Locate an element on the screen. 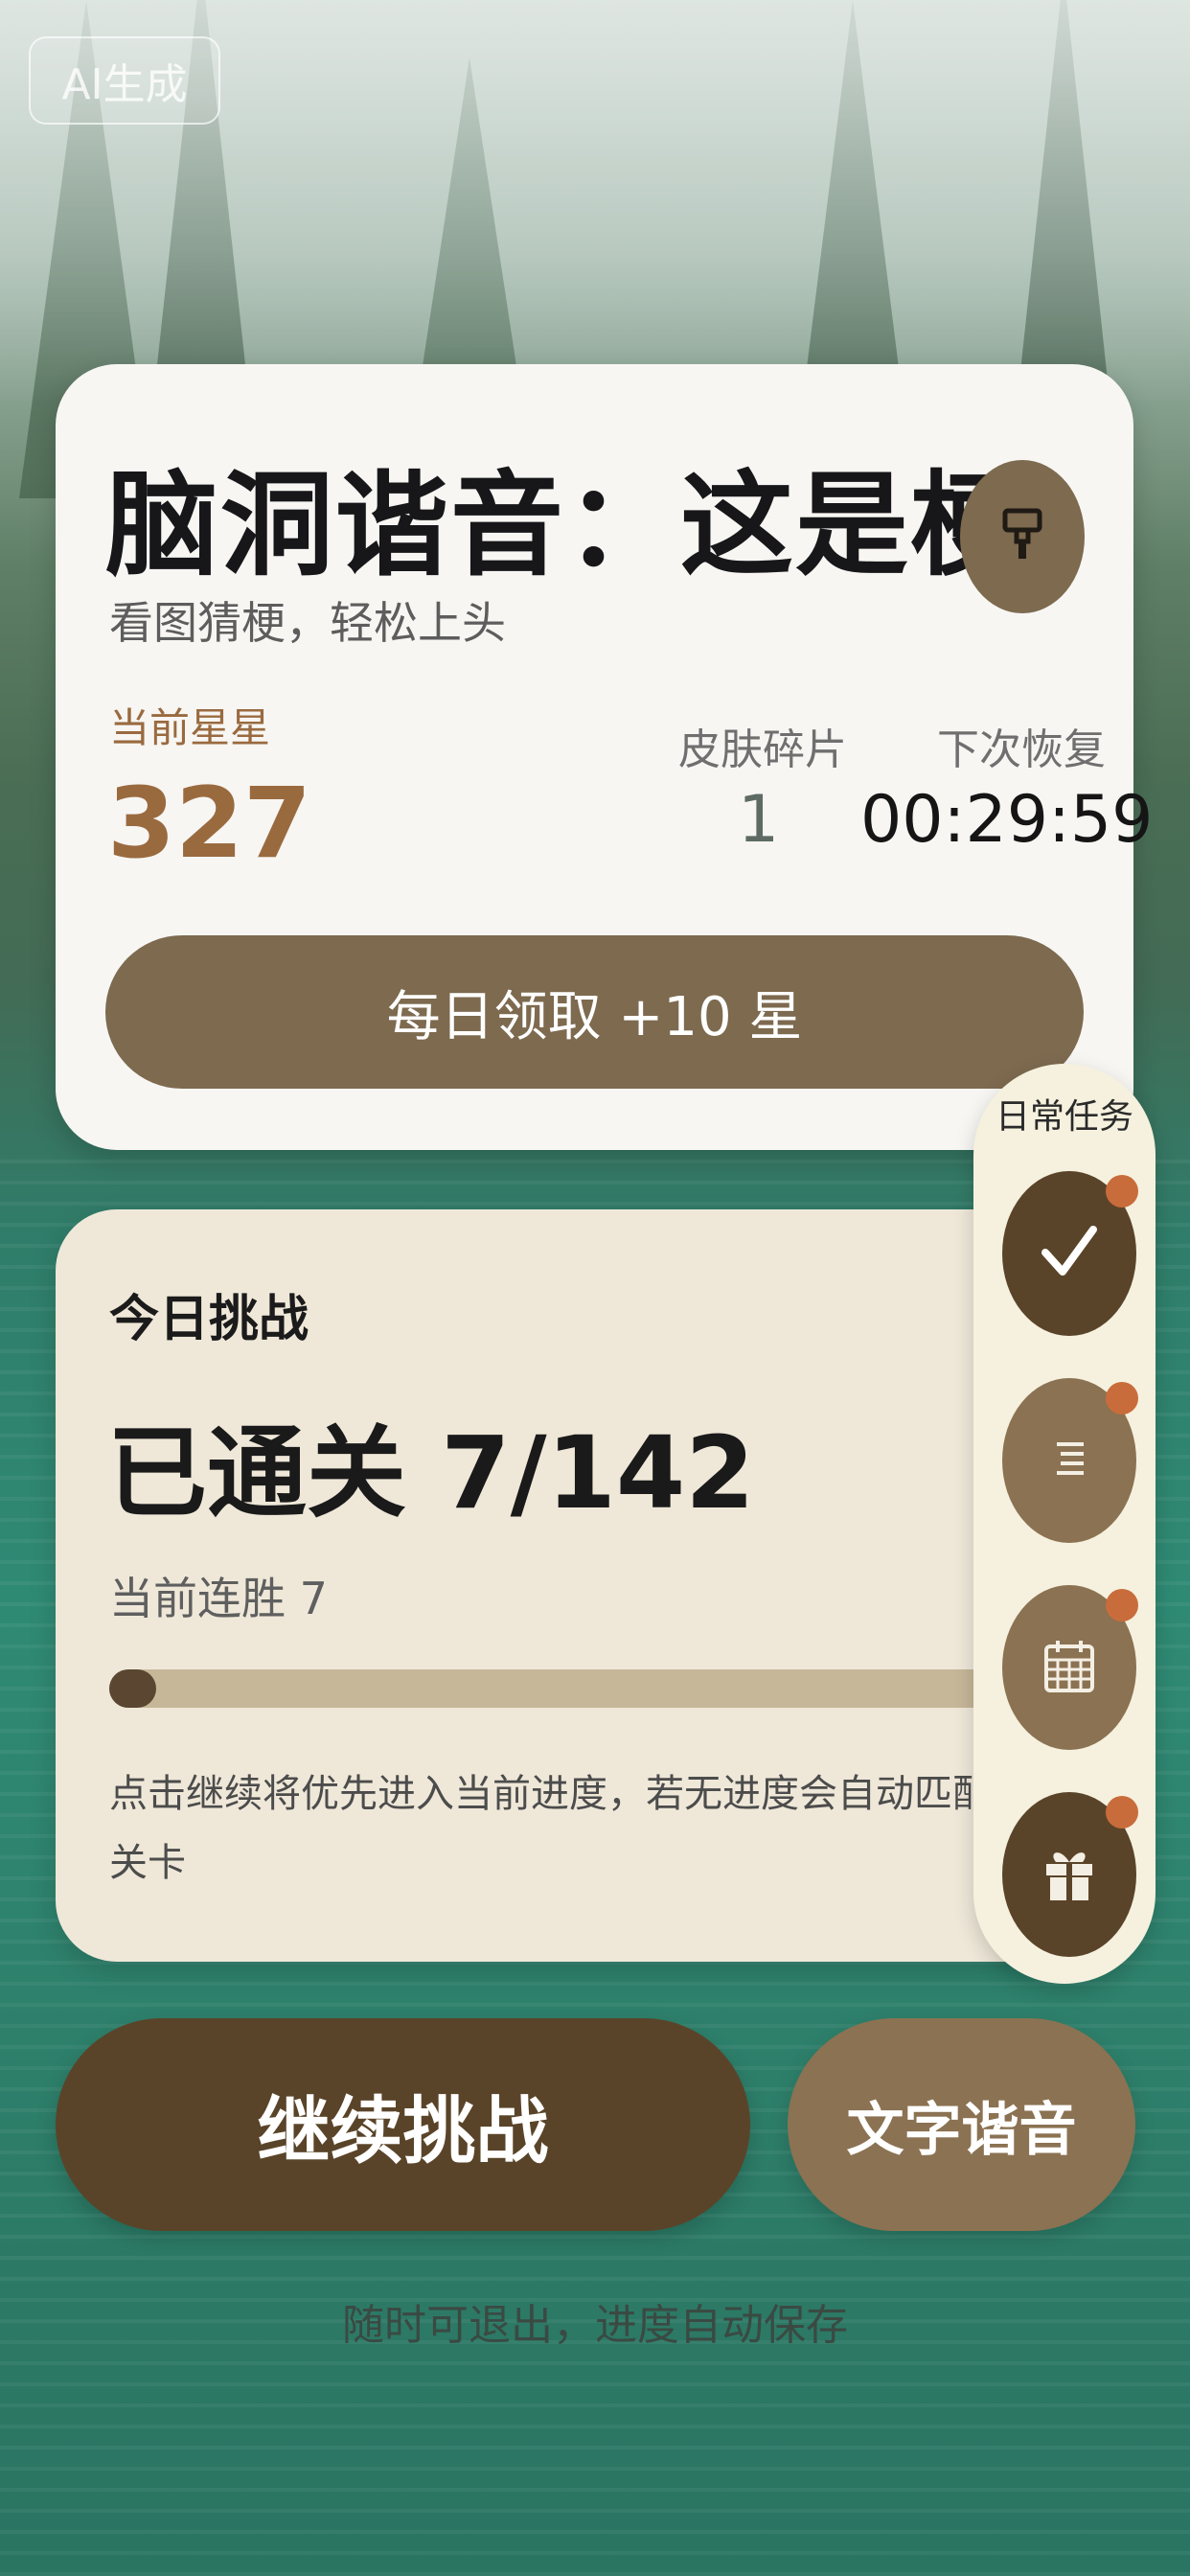 The image size is (1190, 2576). list-icon is located at coordinates (1069, 1460).